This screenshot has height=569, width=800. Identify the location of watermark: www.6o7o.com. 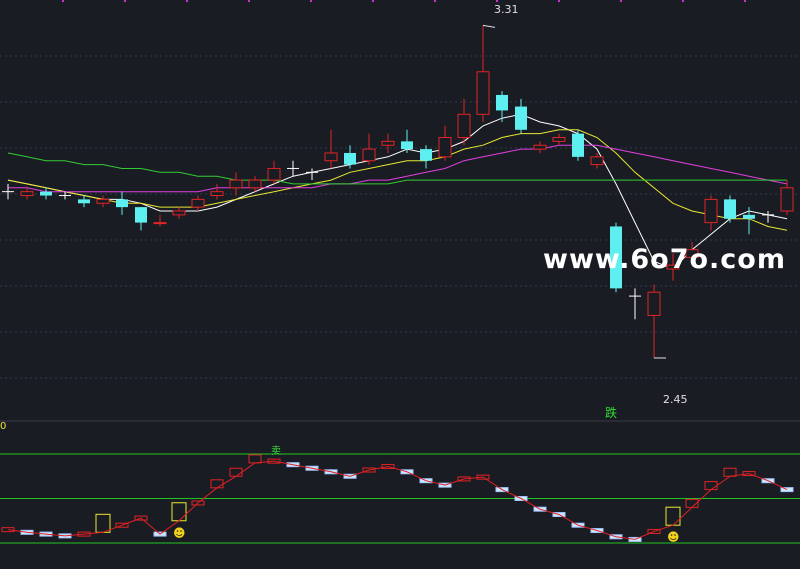
(664, 259).